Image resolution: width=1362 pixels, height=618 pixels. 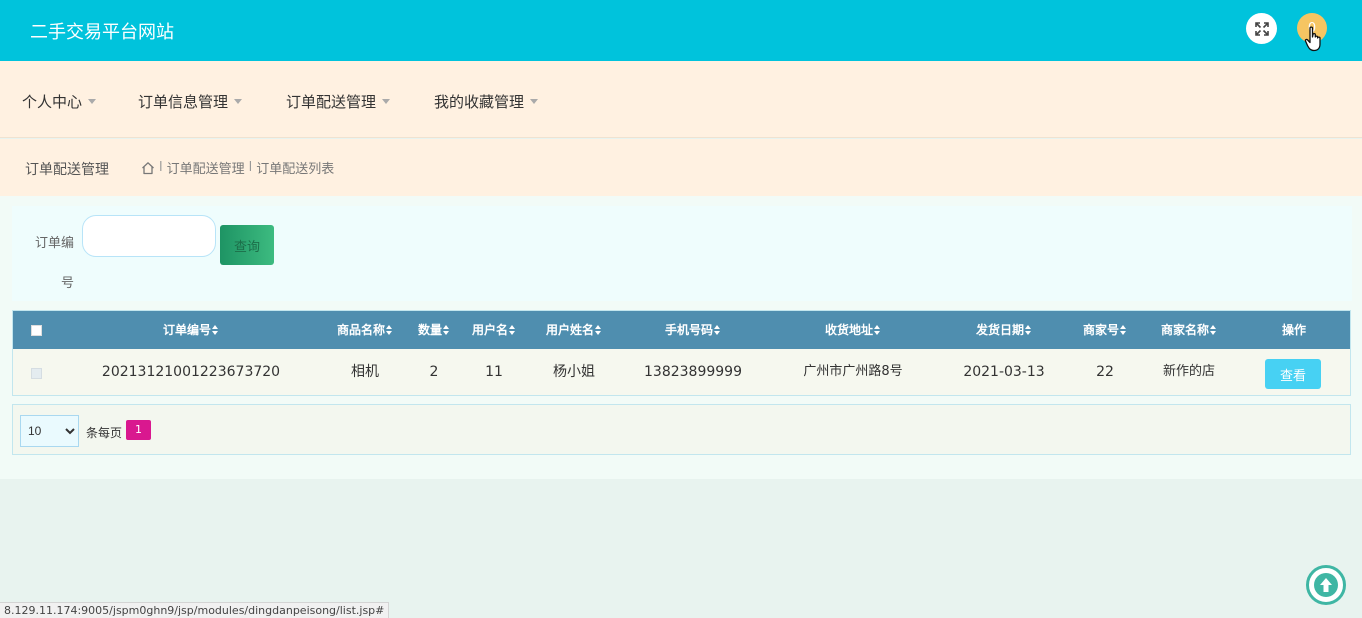 I want to click on column-header-qty: 数量, so click(x=434, y=330).